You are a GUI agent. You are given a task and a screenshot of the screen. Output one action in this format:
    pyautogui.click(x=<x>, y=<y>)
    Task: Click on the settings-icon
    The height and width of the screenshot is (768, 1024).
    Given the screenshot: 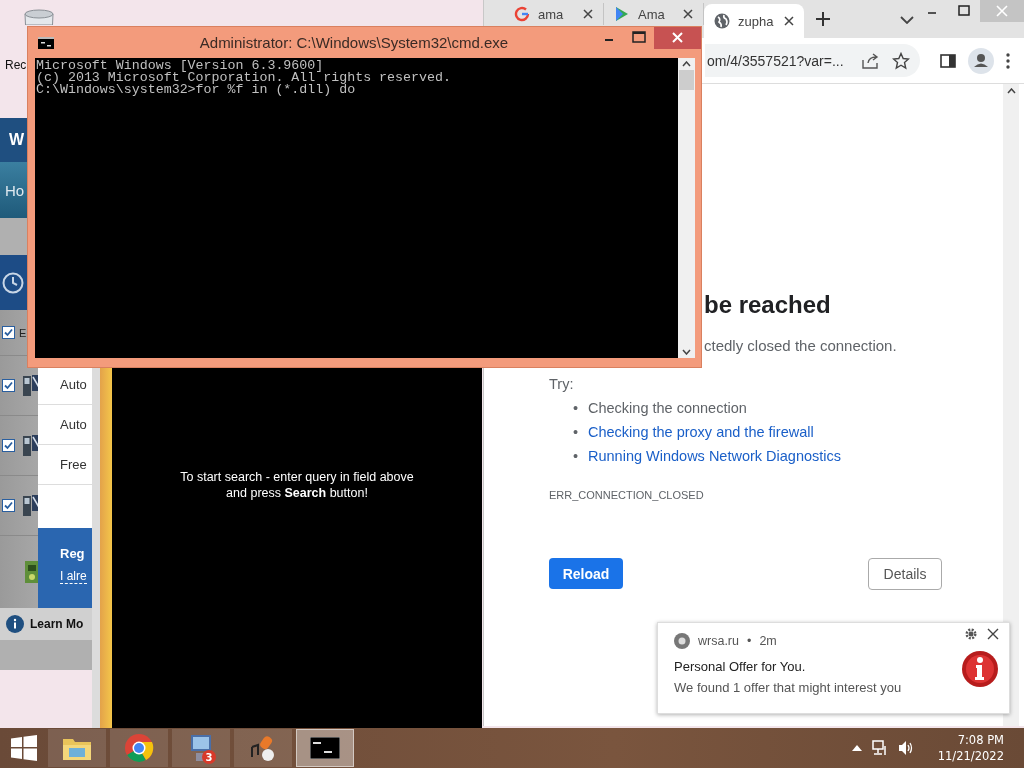 What is the action you would take?
    pyautogui.click(x=971, y=634)
    